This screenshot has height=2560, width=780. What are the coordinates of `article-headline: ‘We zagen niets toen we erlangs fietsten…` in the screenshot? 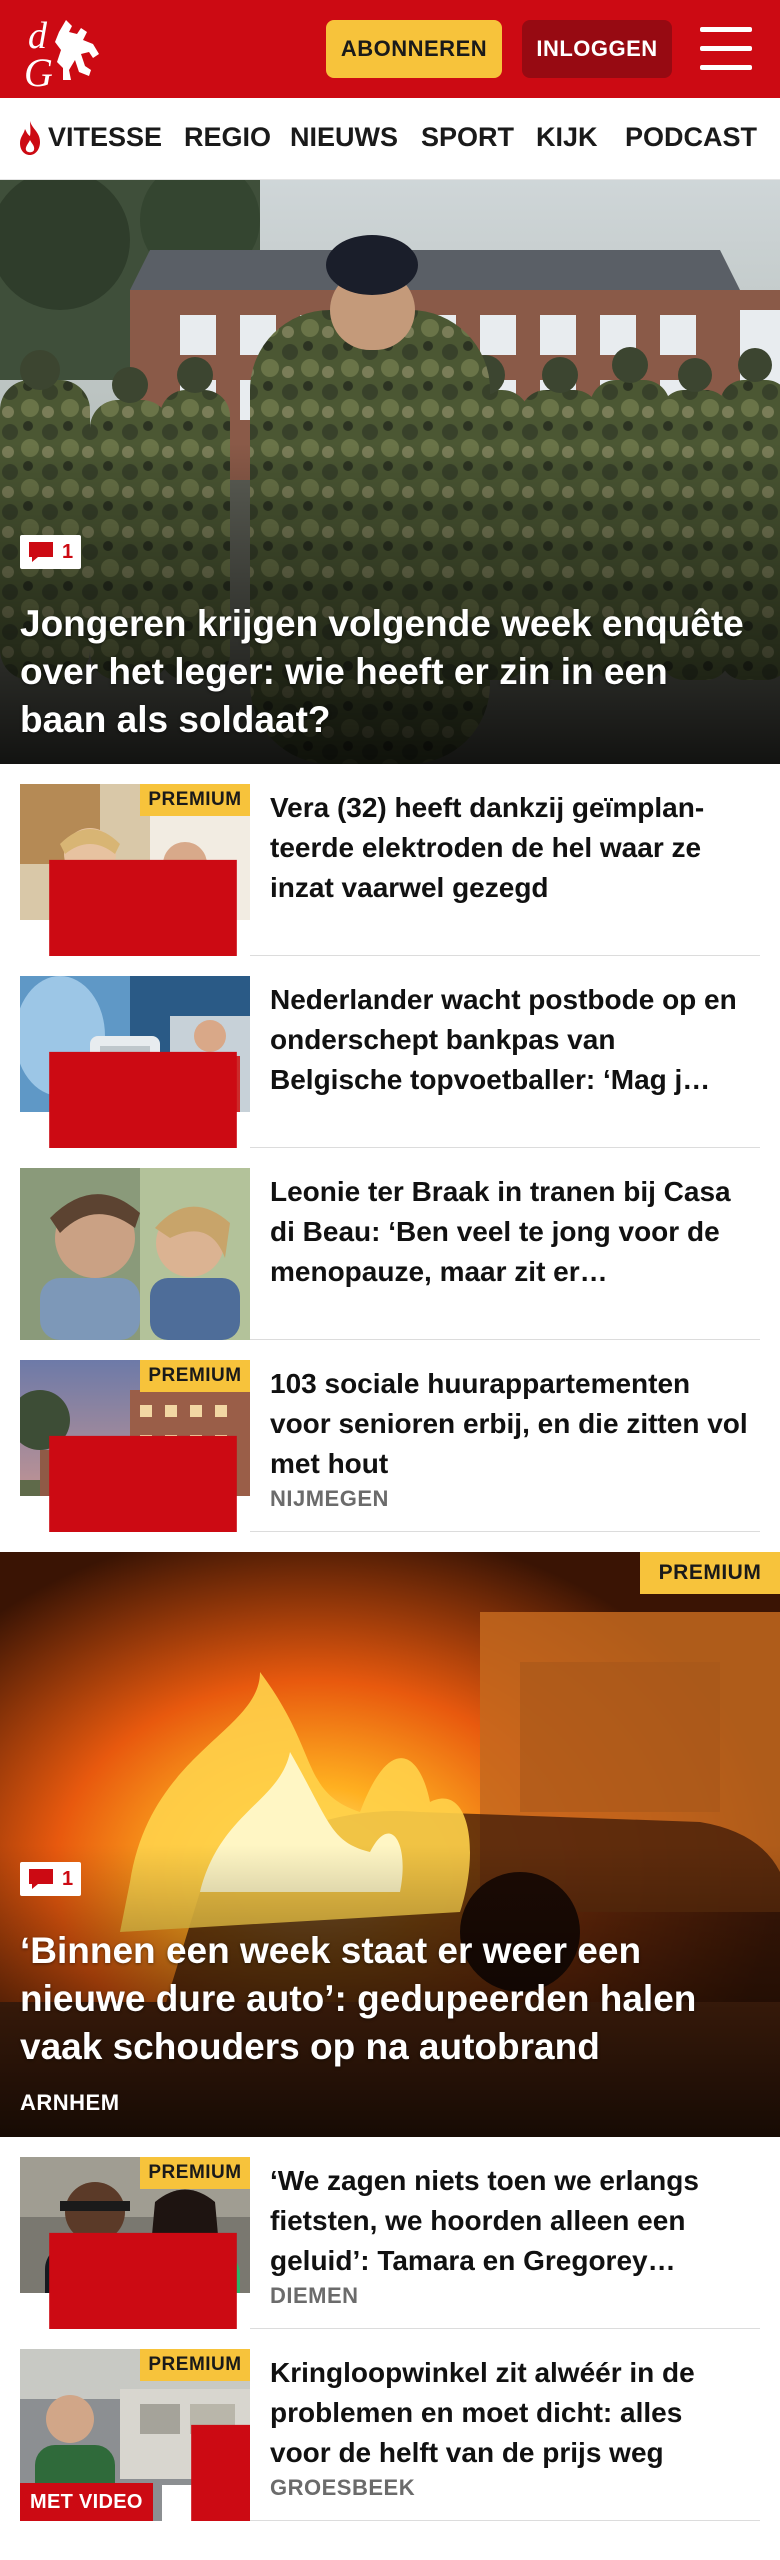 It's located at (510, 2221).